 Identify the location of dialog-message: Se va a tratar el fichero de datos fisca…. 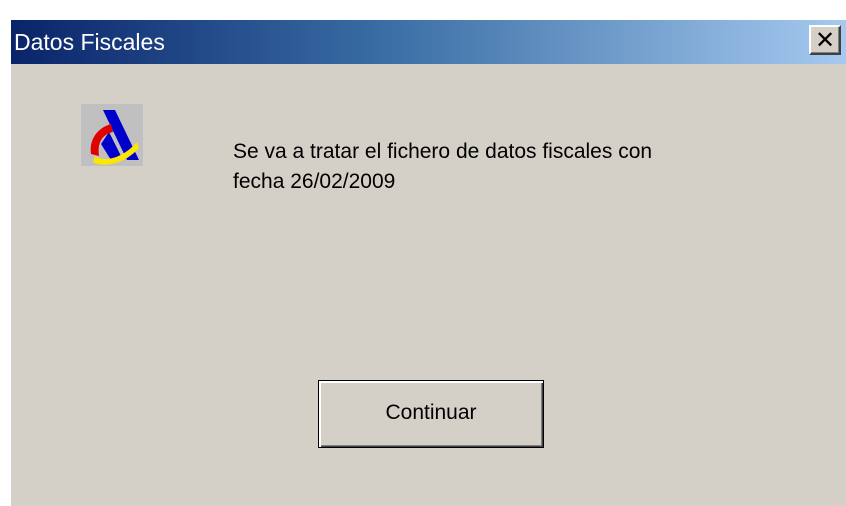
(513, 167).